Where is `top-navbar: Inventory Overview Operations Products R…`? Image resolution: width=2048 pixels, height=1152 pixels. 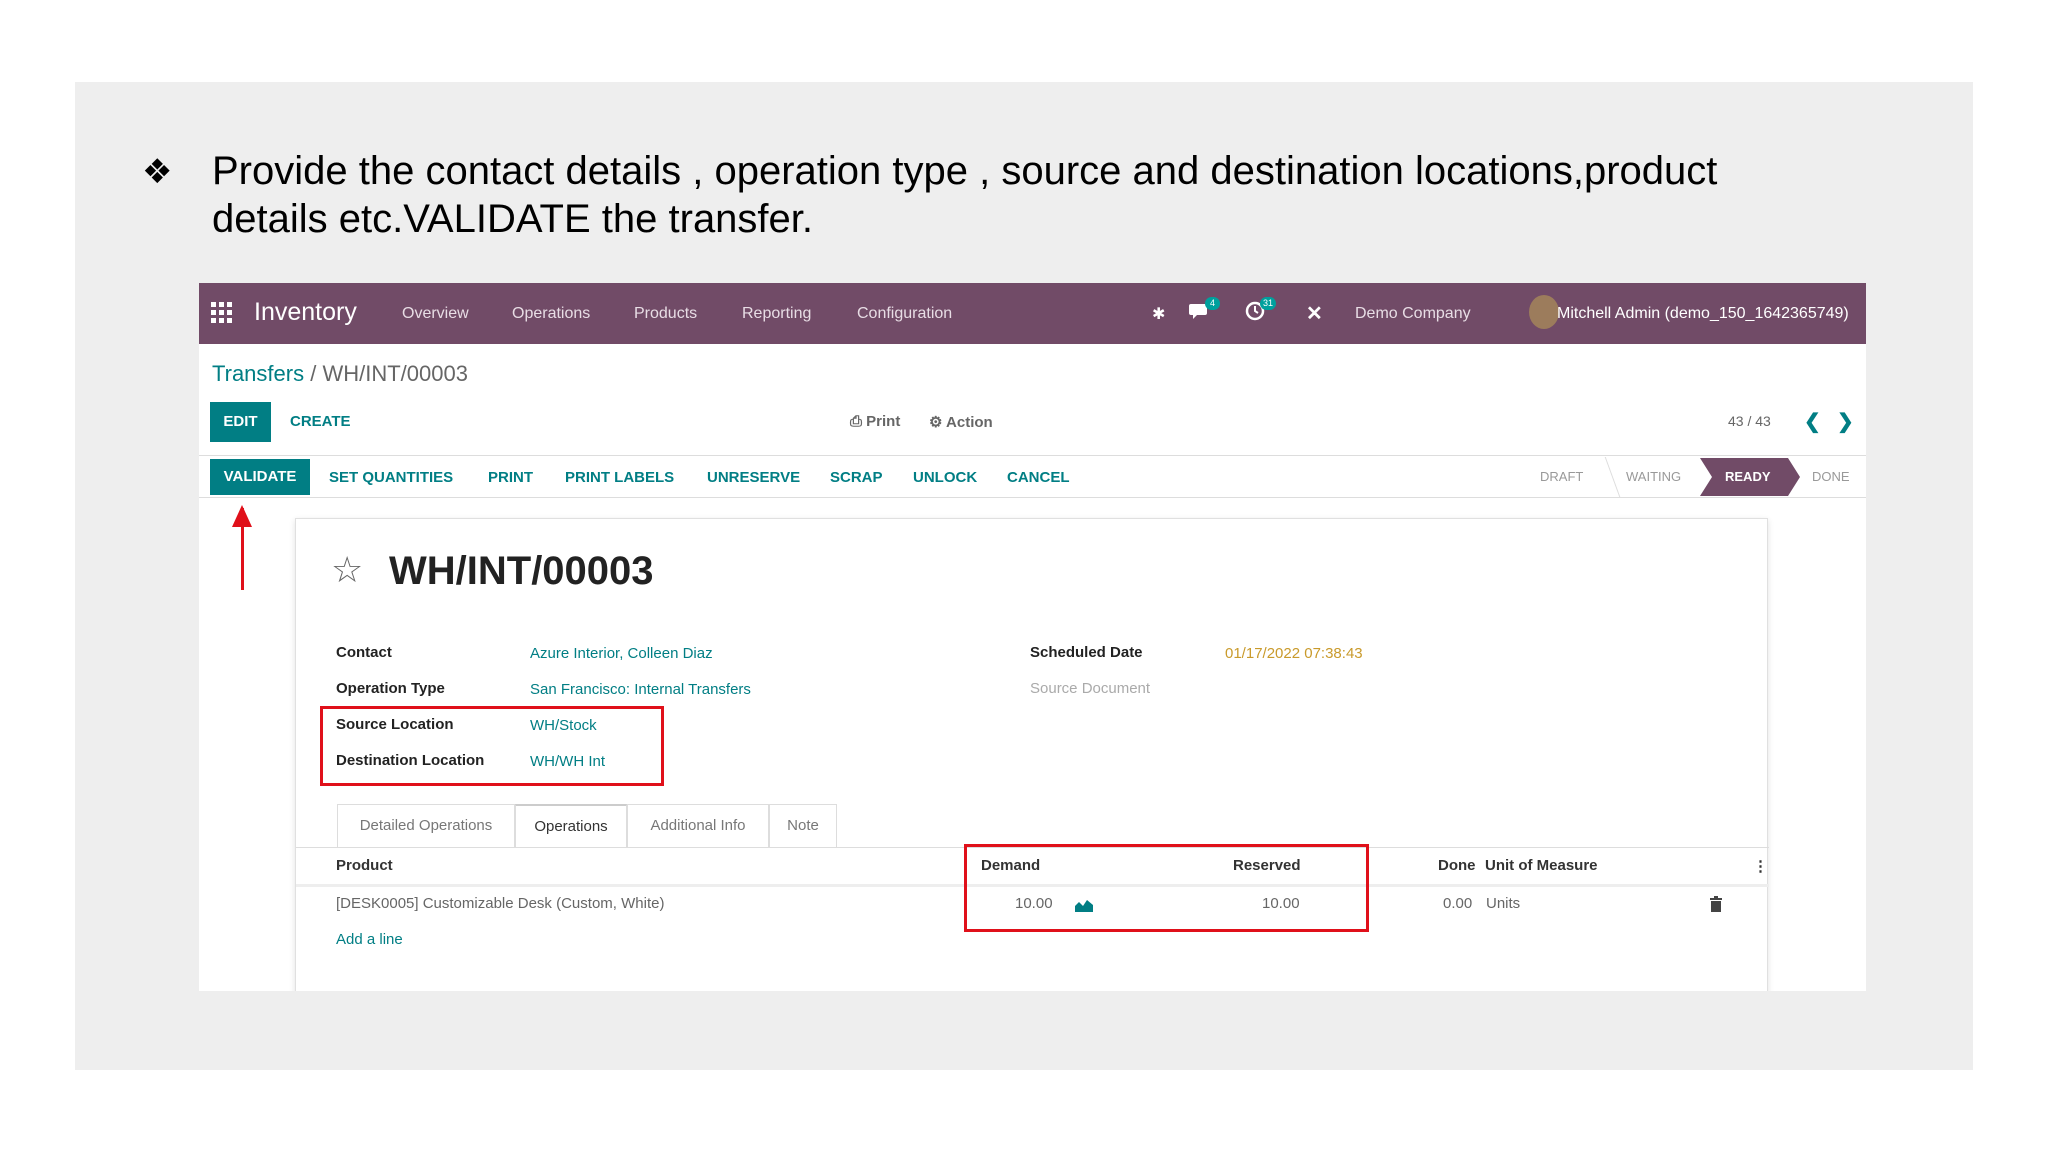 top-navbar: Inventory Overview Operations Products R… is located at coordinates (1032, 313).